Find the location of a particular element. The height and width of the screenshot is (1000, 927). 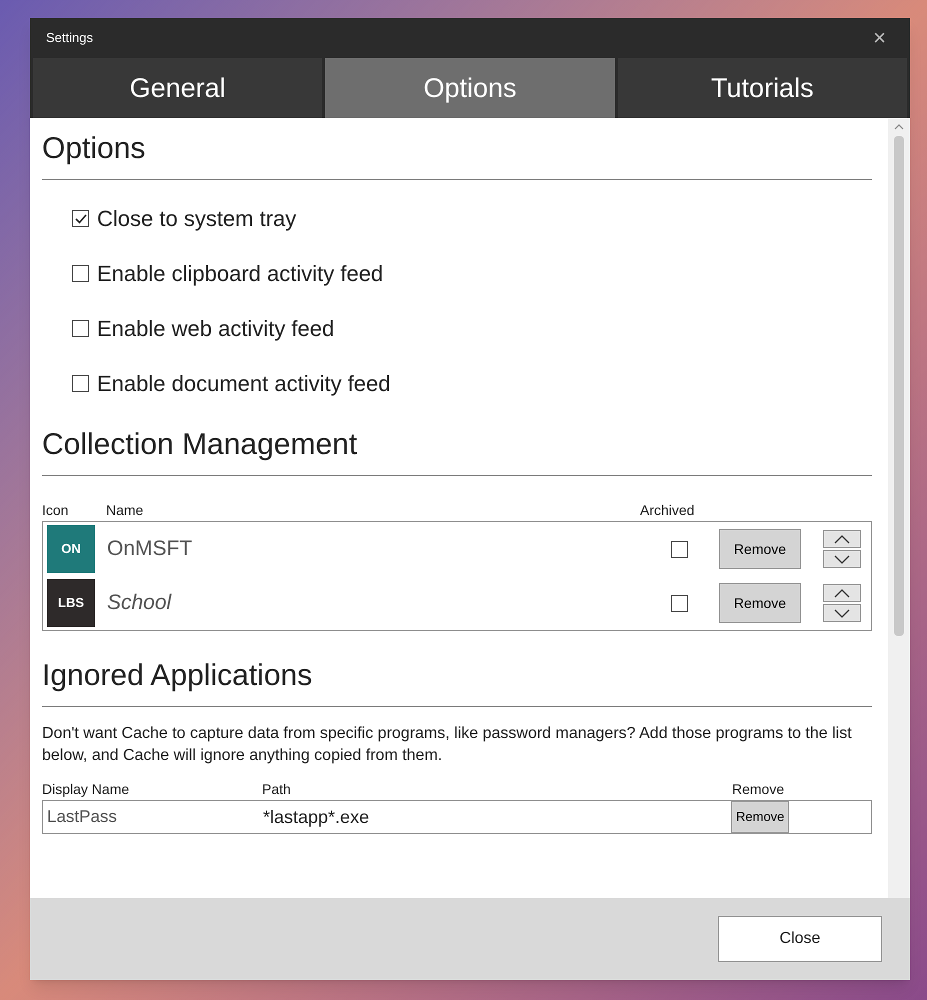

table-cell-text: LastPass is located at coordinates (82, 817).